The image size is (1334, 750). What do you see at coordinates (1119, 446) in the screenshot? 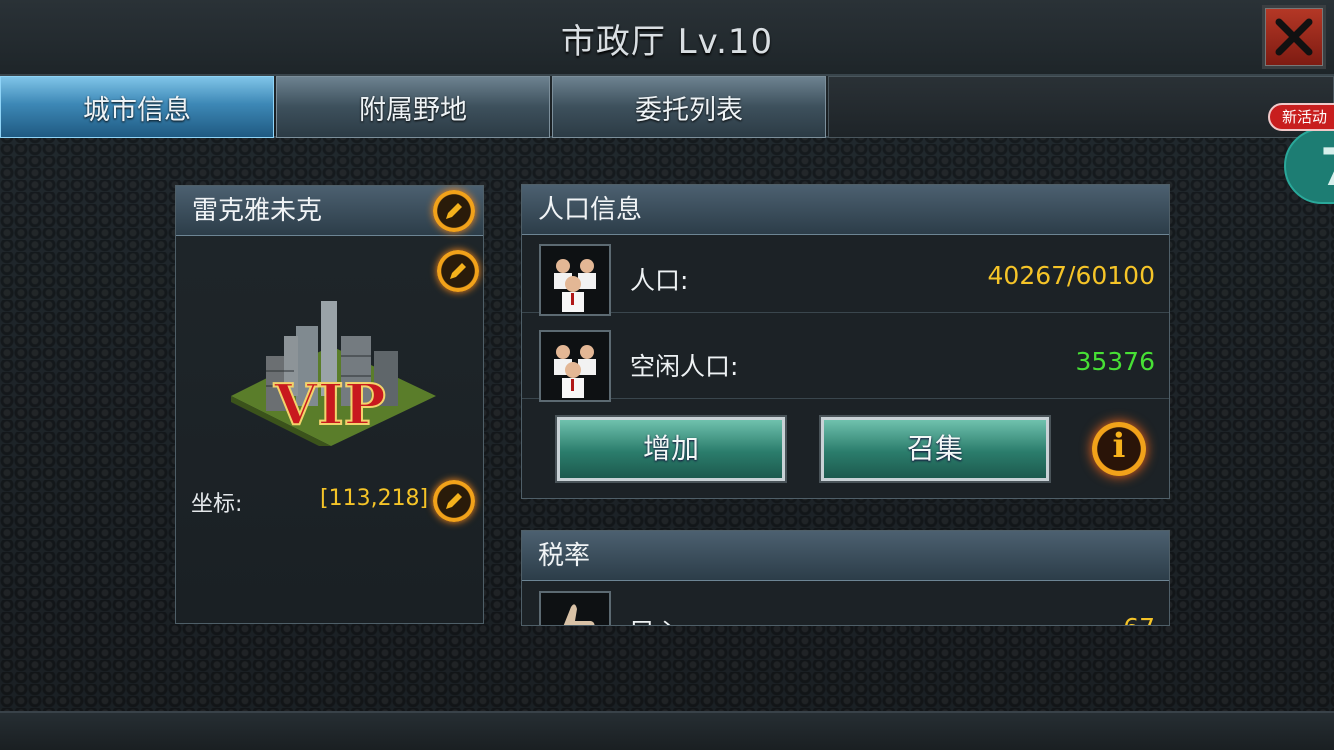
I see `info-icon: i` at bounding box center [1119, 446].